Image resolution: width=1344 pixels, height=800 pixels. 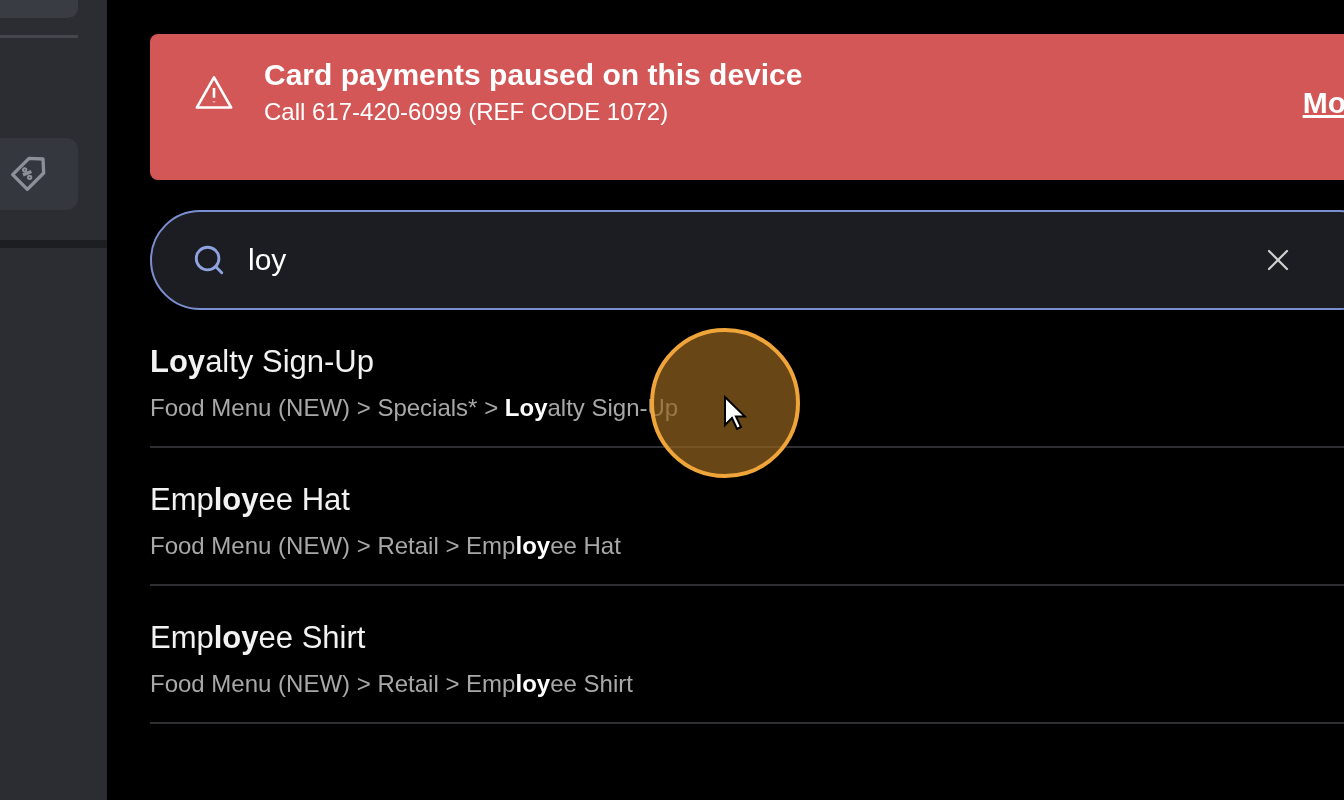 I want to click on alert-title: Card payments paused on this device, so click(x=534, y=75).